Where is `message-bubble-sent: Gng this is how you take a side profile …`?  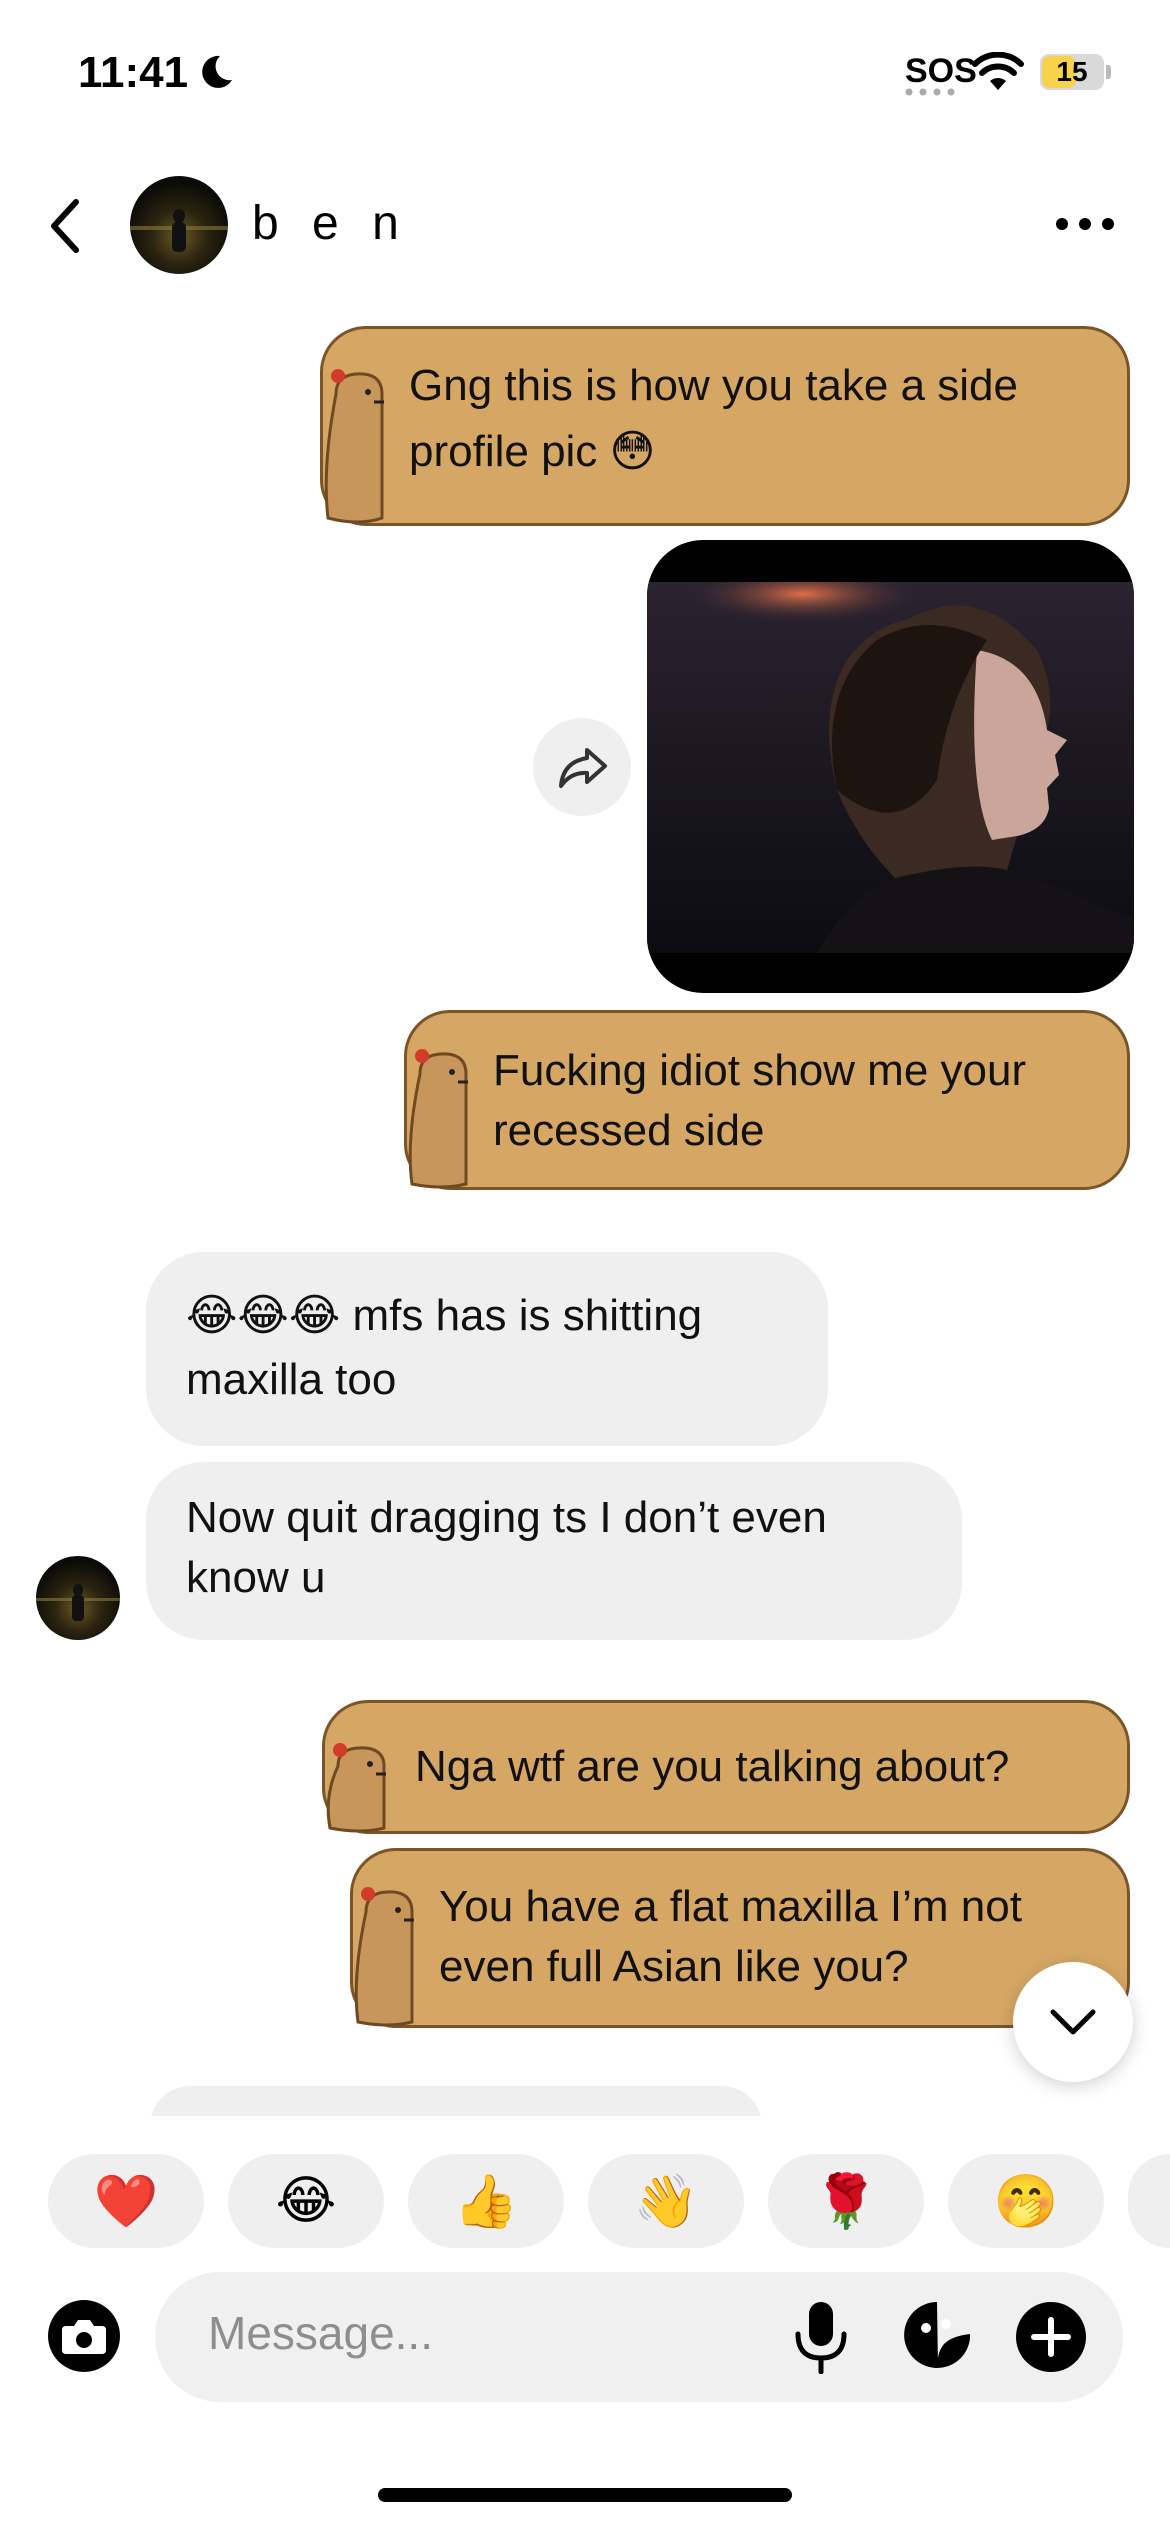
message-bubble-sent: Gng this is how you take a side profile … is located at coordinates (725, 426).